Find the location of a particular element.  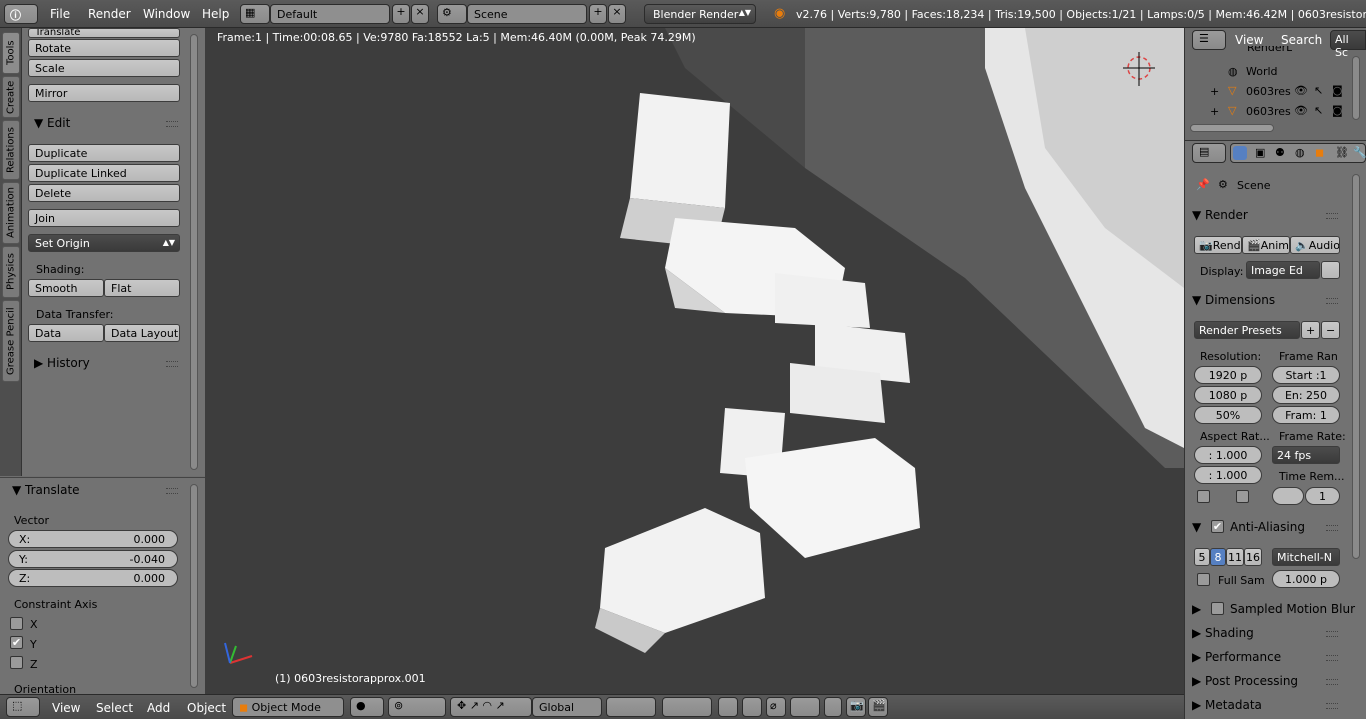

layout-selector: ▦ is located at coordinates (255, 14).